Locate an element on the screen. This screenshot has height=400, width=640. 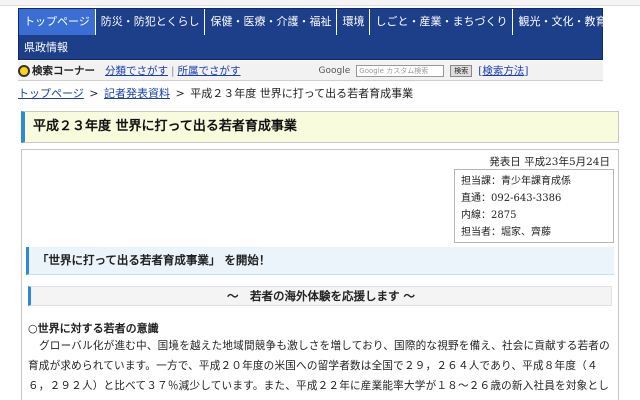
page-title-box: 平成２３年度 世界に打って出る若者育成事業 is located at coordinates (320, 127).